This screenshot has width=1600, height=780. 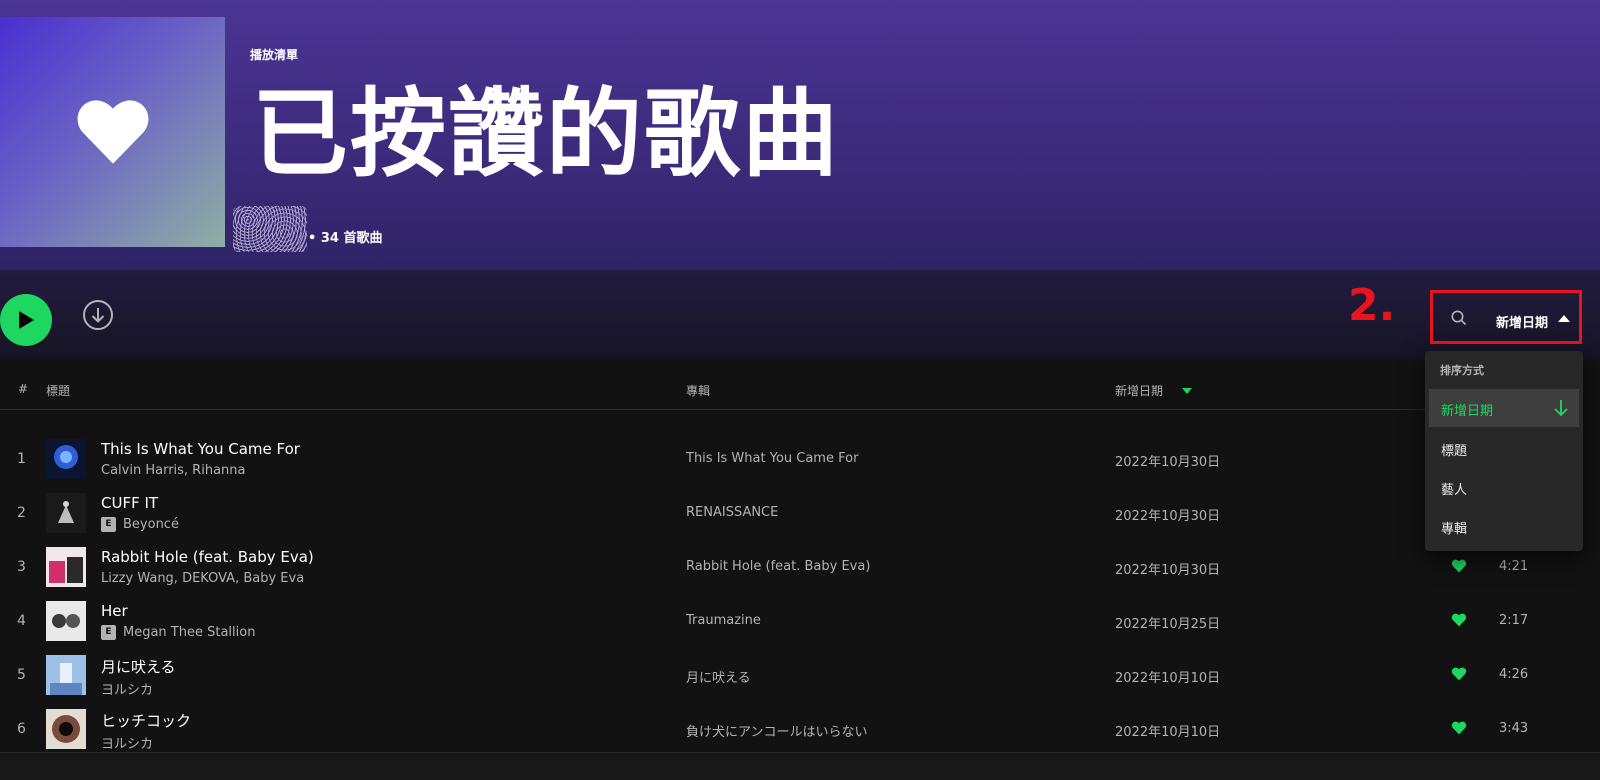 I want to click on sort-descending-icon, so click(x=1187, y=391).